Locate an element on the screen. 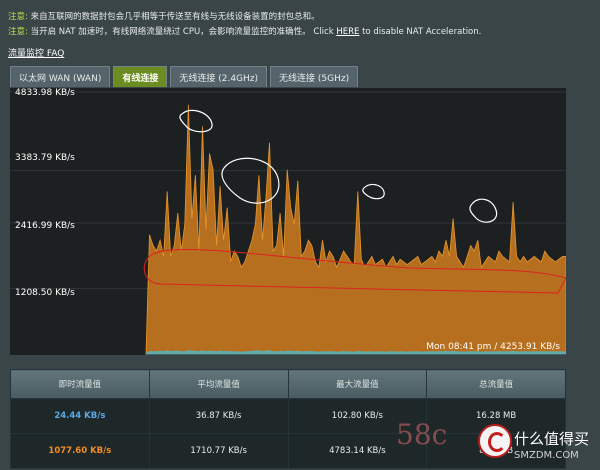  stats-header: 即时流量值 is located at coordinates (80, 384).